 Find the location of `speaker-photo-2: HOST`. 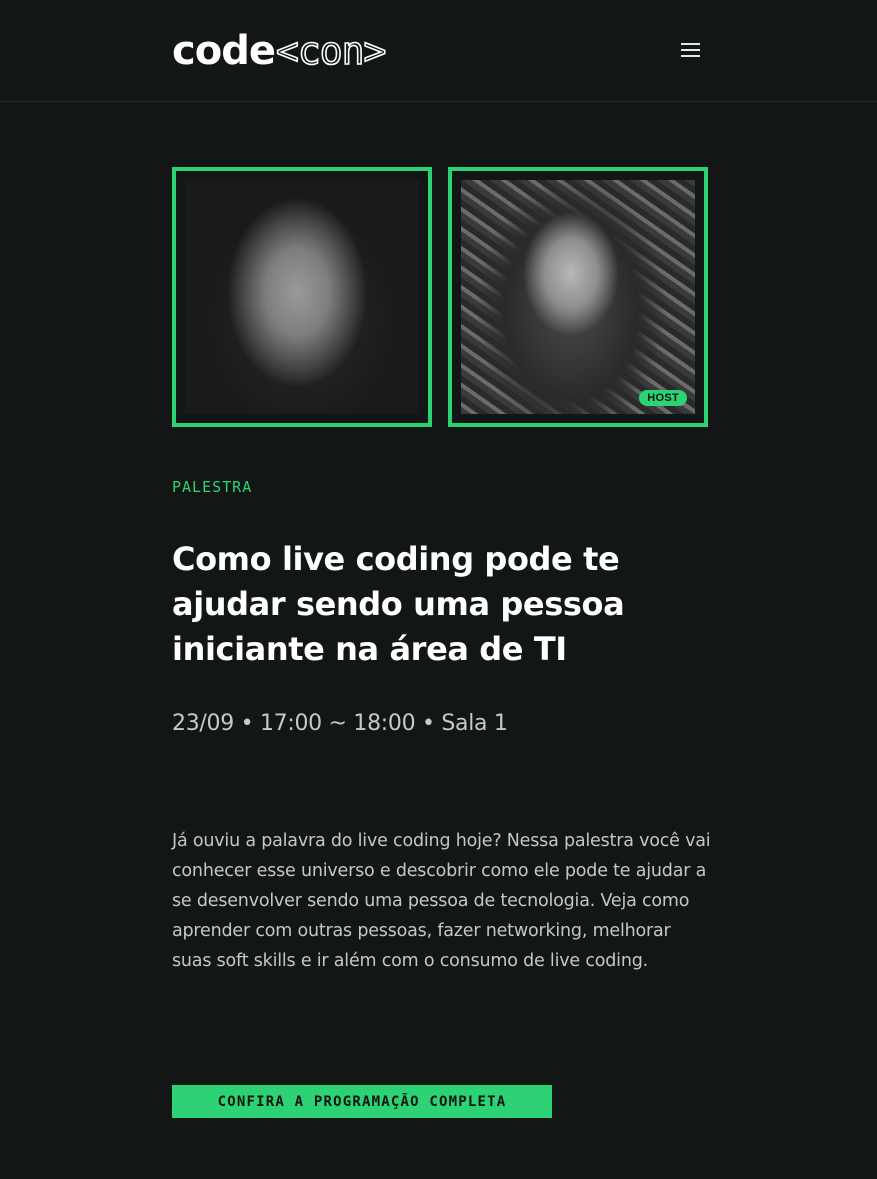

speaker-photo-2: HOST is located at coordinates (578, 297).